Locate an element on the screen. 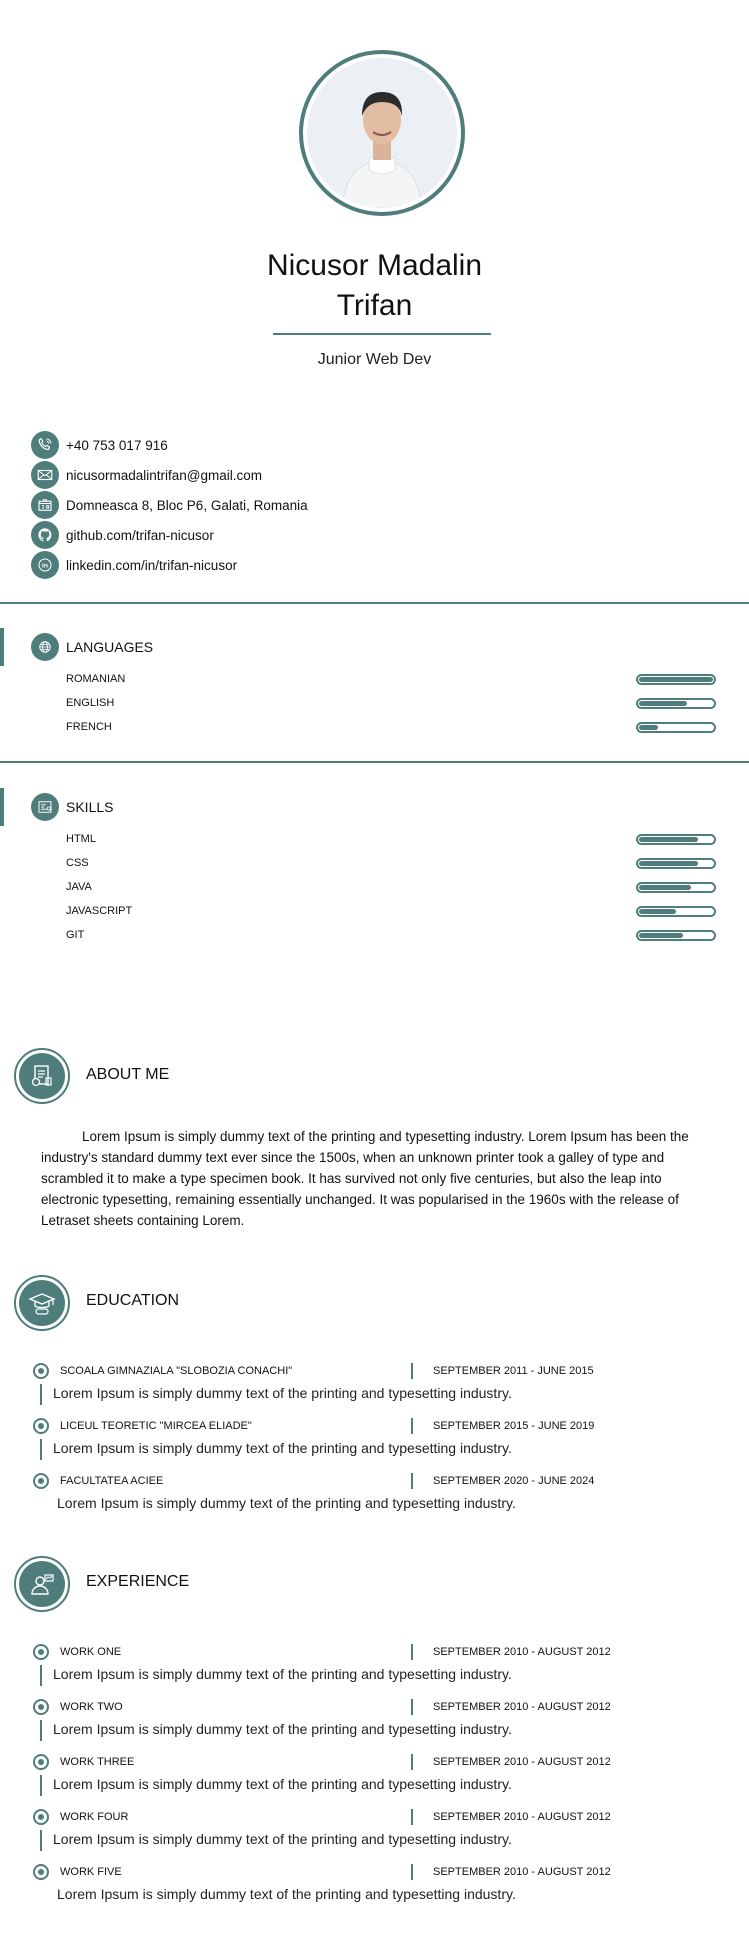  language-label: FRENCH is located at coordinates (89, 727).